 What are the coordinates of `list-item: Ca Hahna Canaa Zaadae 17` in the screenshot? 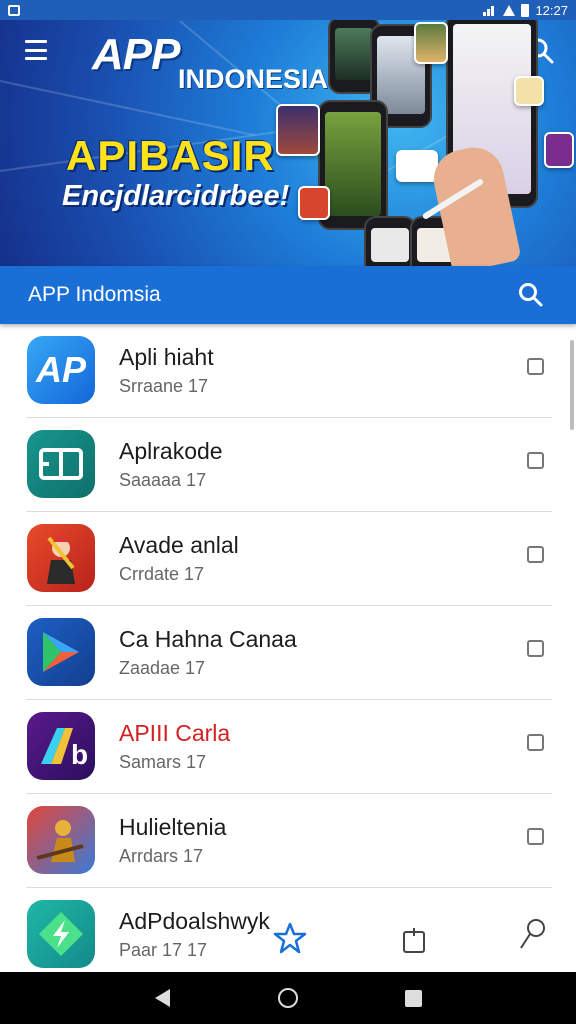 It's located at (288, 653).